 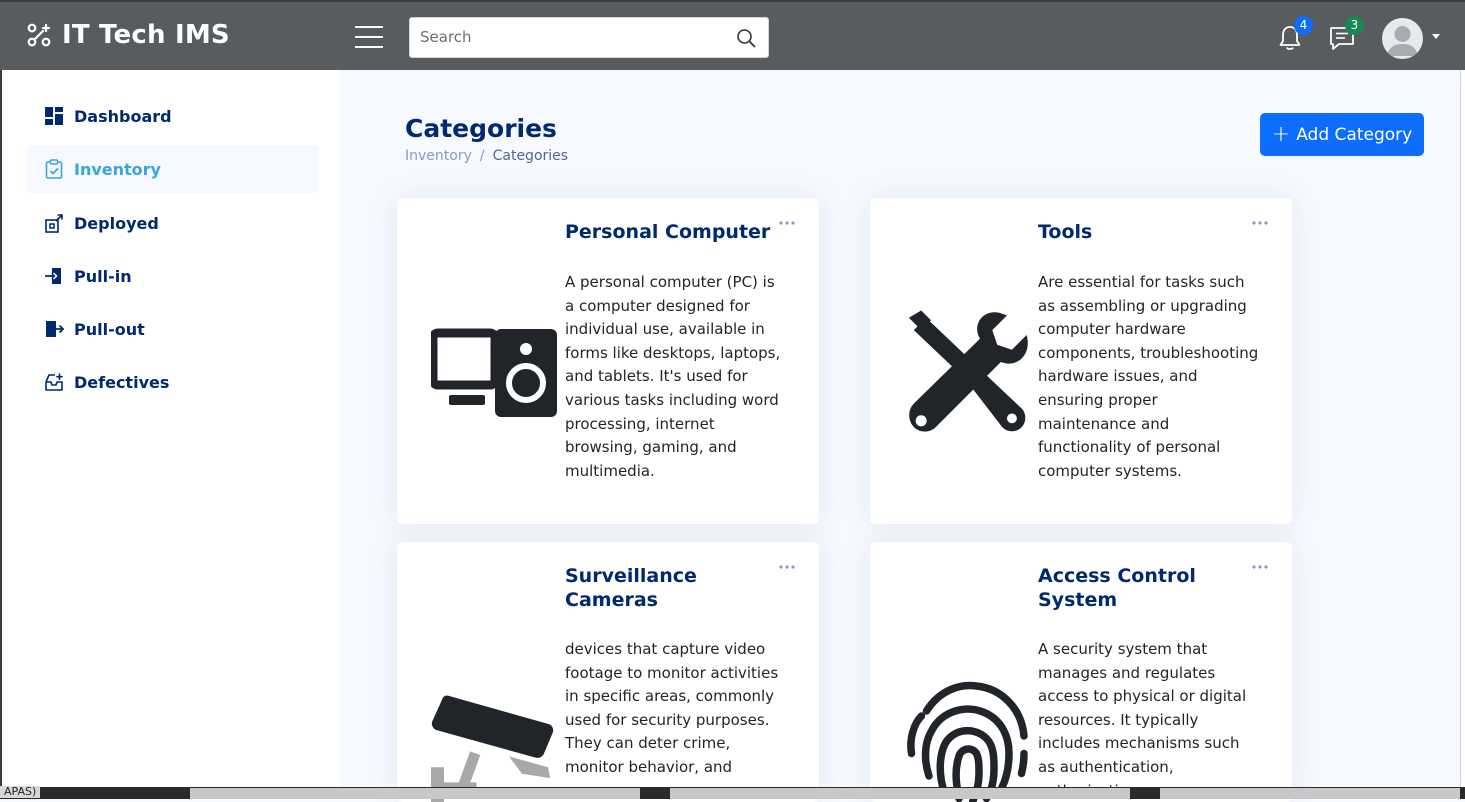 I want to click on security-camera-icon, so click(x=492, y=748).